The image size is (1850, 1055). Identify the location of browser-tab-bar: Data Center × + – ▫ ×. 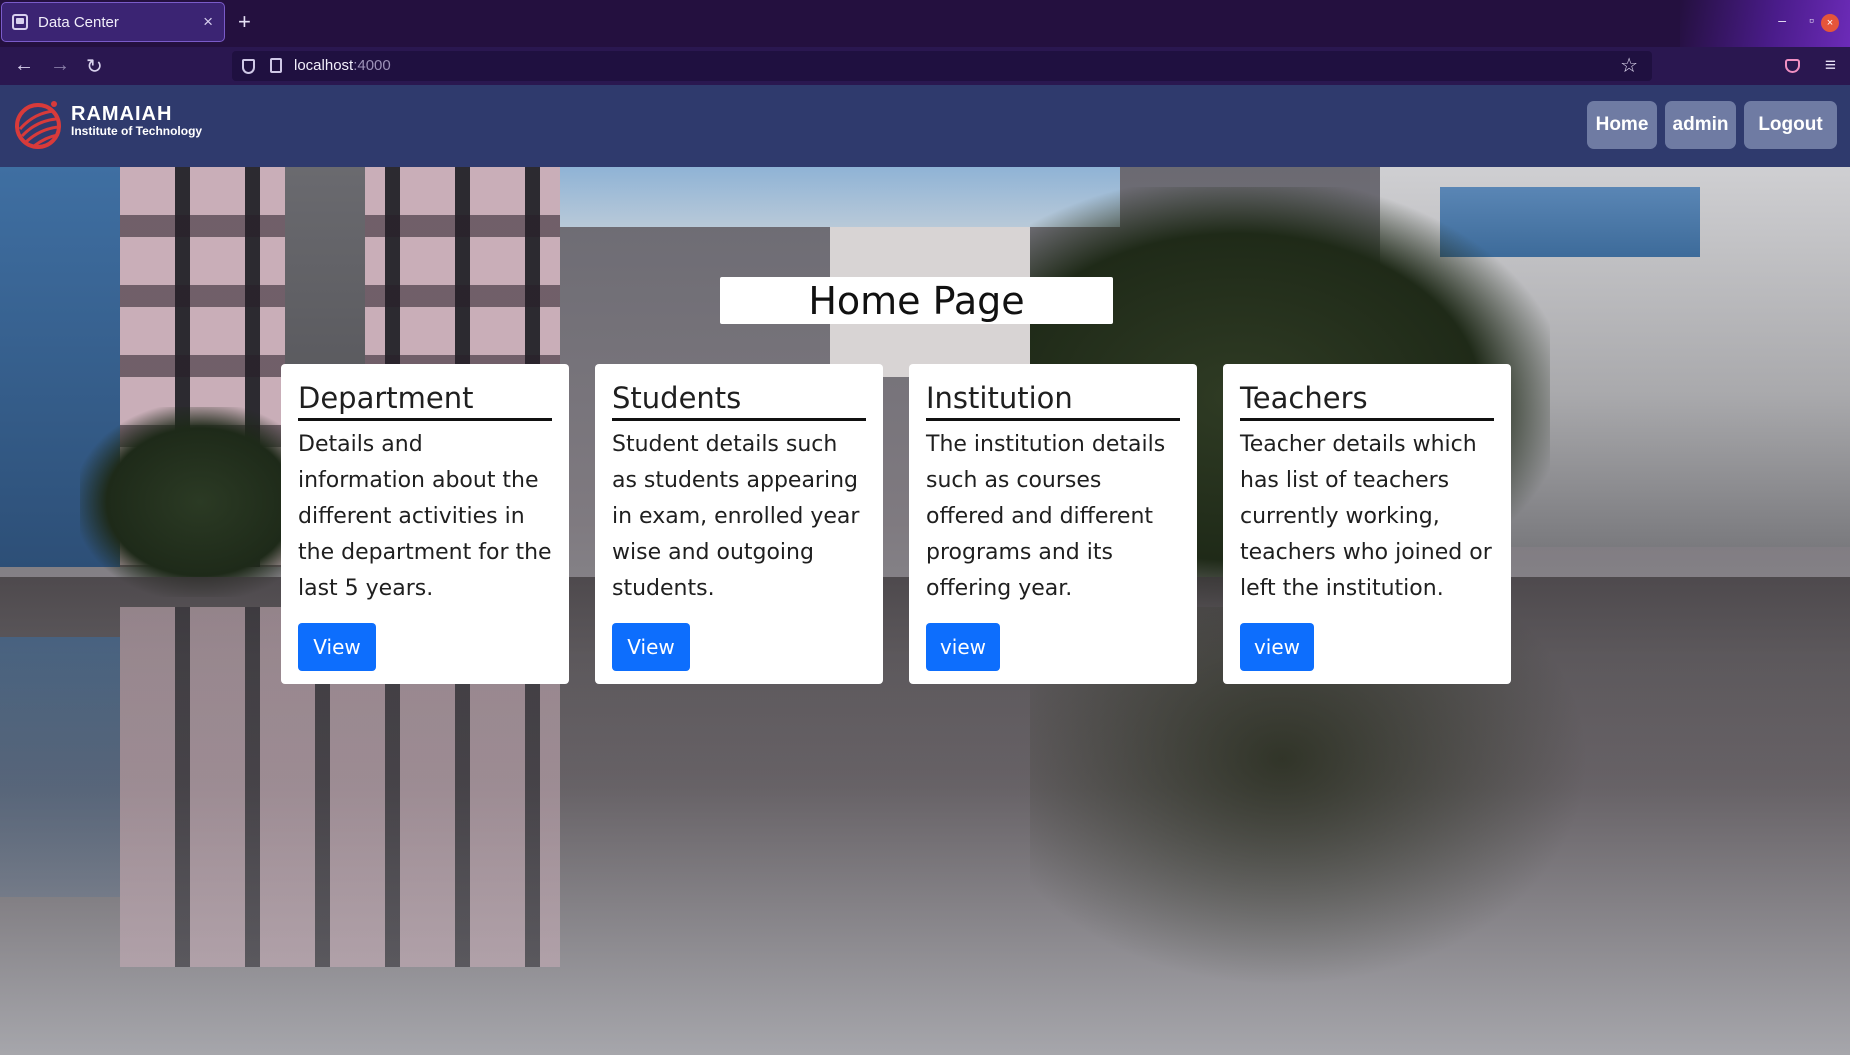
(925, 23).